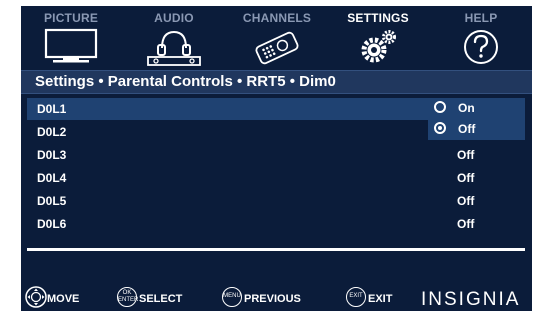 This screenshot has width=542, height=318. Describe the element at coordinates (481, 18) in the screenshot. I see `tab-help-label: HELP` at that location.